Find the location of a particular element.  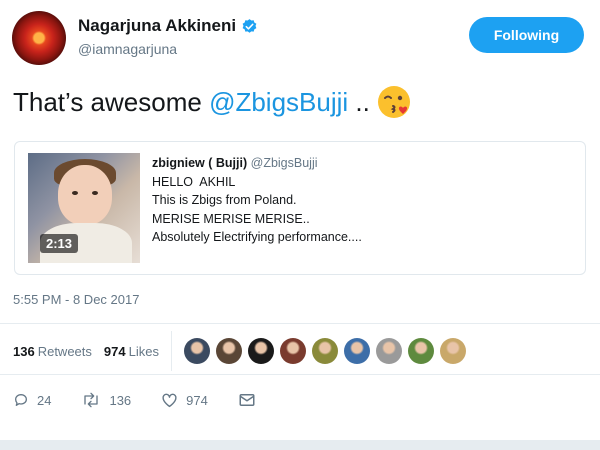

tweet-actions: 24 136 974 is located at coordinates (293, 400).